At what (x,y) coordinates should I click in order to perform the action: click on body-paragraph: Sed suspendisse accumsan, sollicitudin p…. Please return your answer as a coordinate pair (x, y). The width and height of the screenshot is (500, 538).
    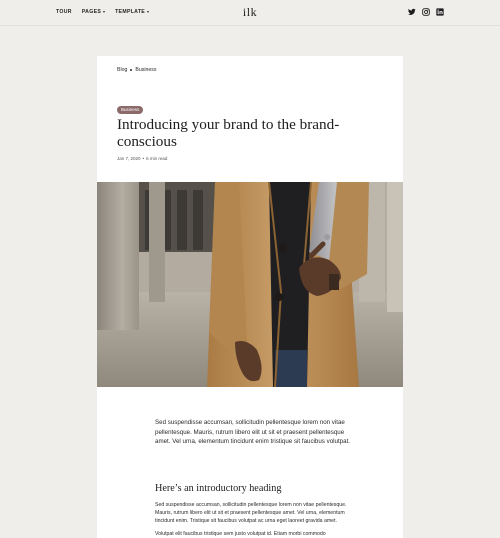
    Looking at the image, I should click on (251, 513).